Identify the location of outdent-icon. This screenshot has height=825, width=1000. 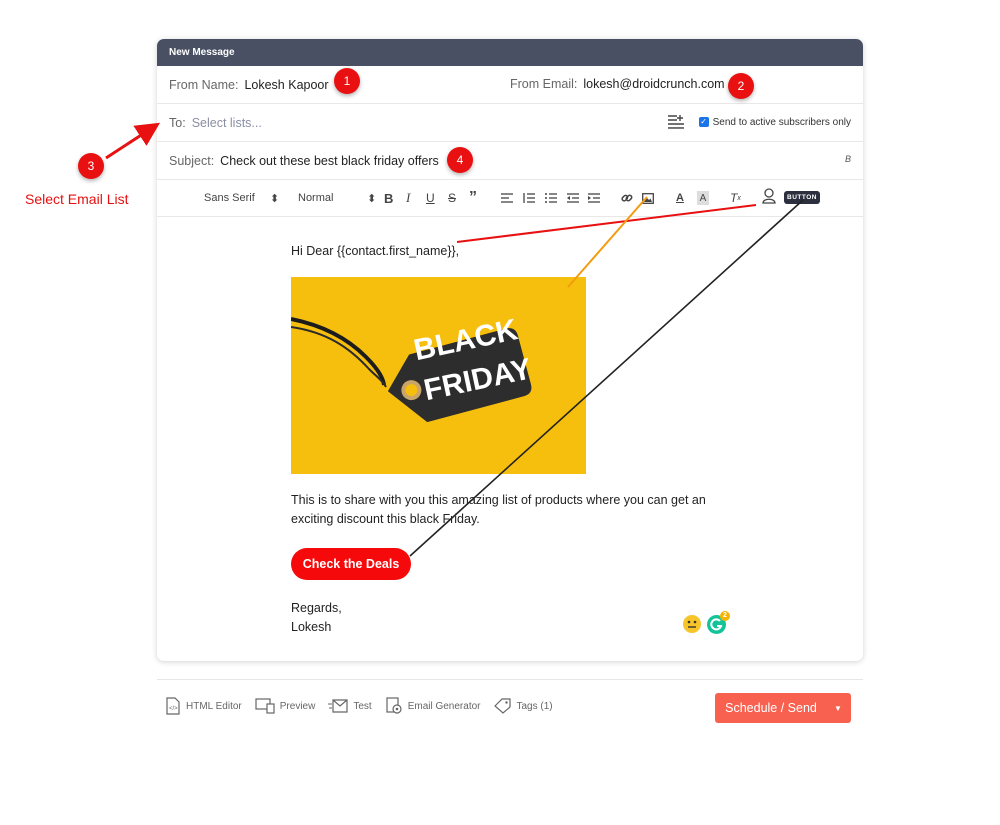
(573, 198).